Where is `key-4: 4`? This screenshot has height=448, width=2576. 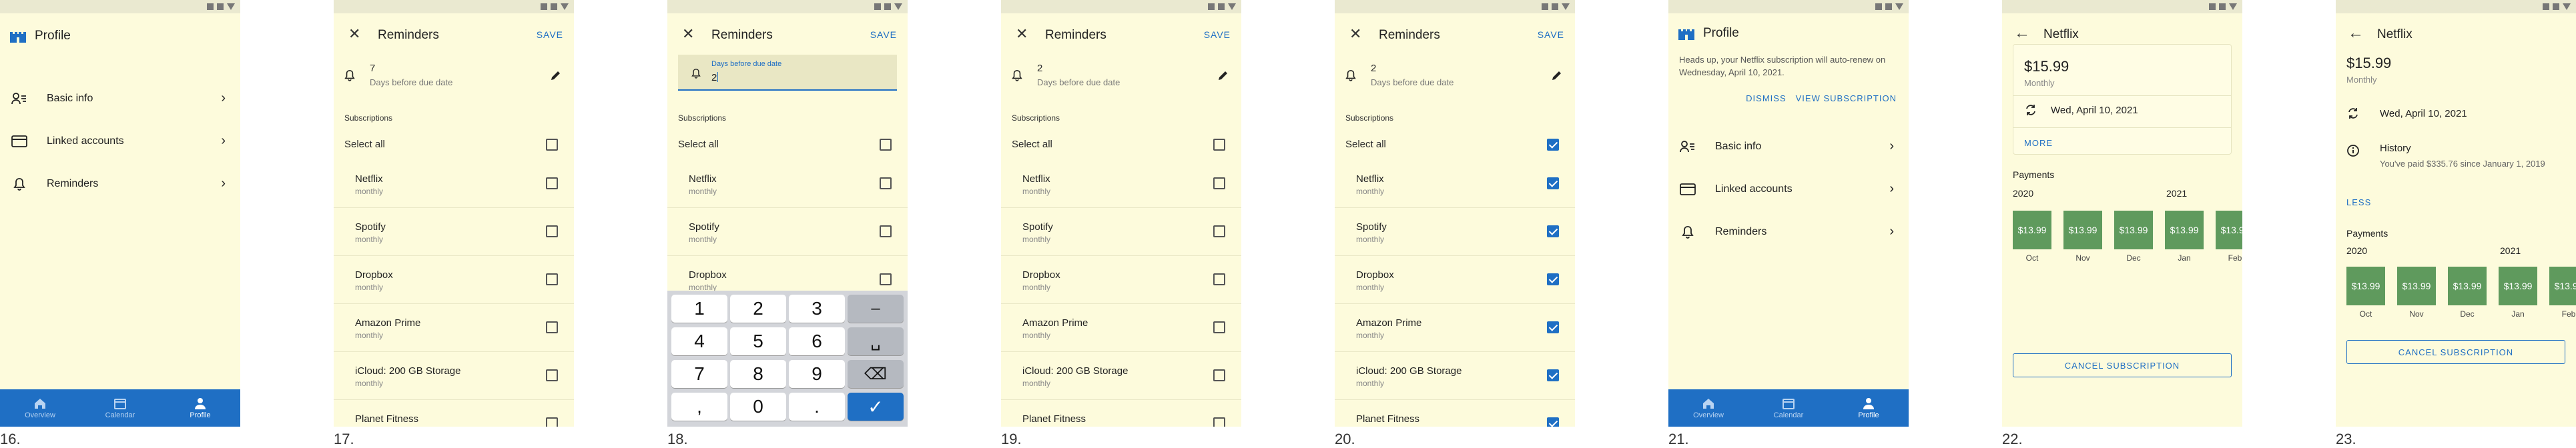
key-4: 4 is located at coordinates (699, 341).